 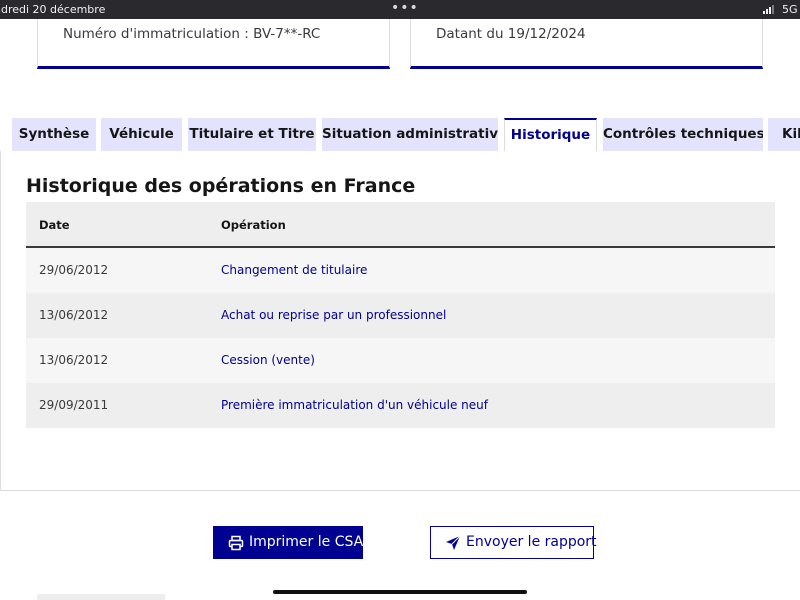 I want to click on print-csa-button: Imprimer le CSA, so click(x=288, y=542).